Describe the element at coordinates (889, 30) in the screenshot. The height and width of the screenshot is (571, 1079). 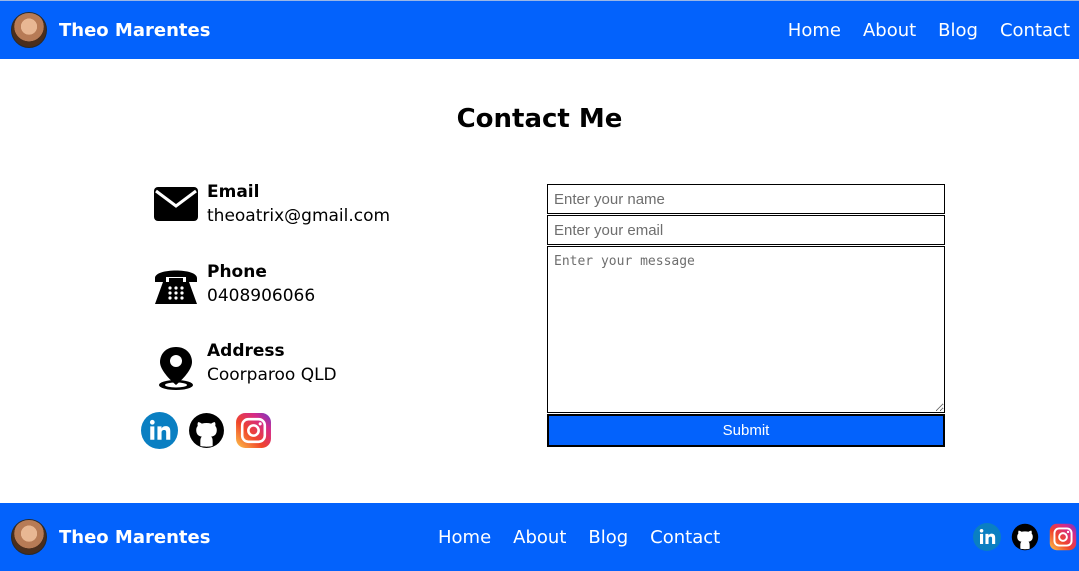
I see `nav-link-about: About` at that location.